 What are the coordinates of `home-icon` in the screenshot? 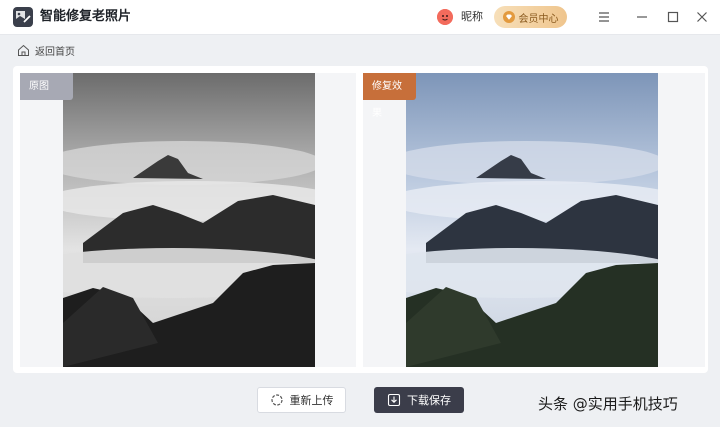 It's located at (23, 50).